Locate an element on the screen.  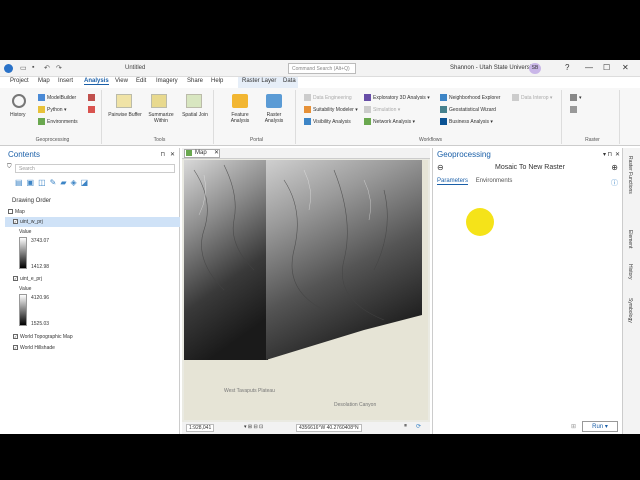
python-icon is located at coordinates (41, 109).